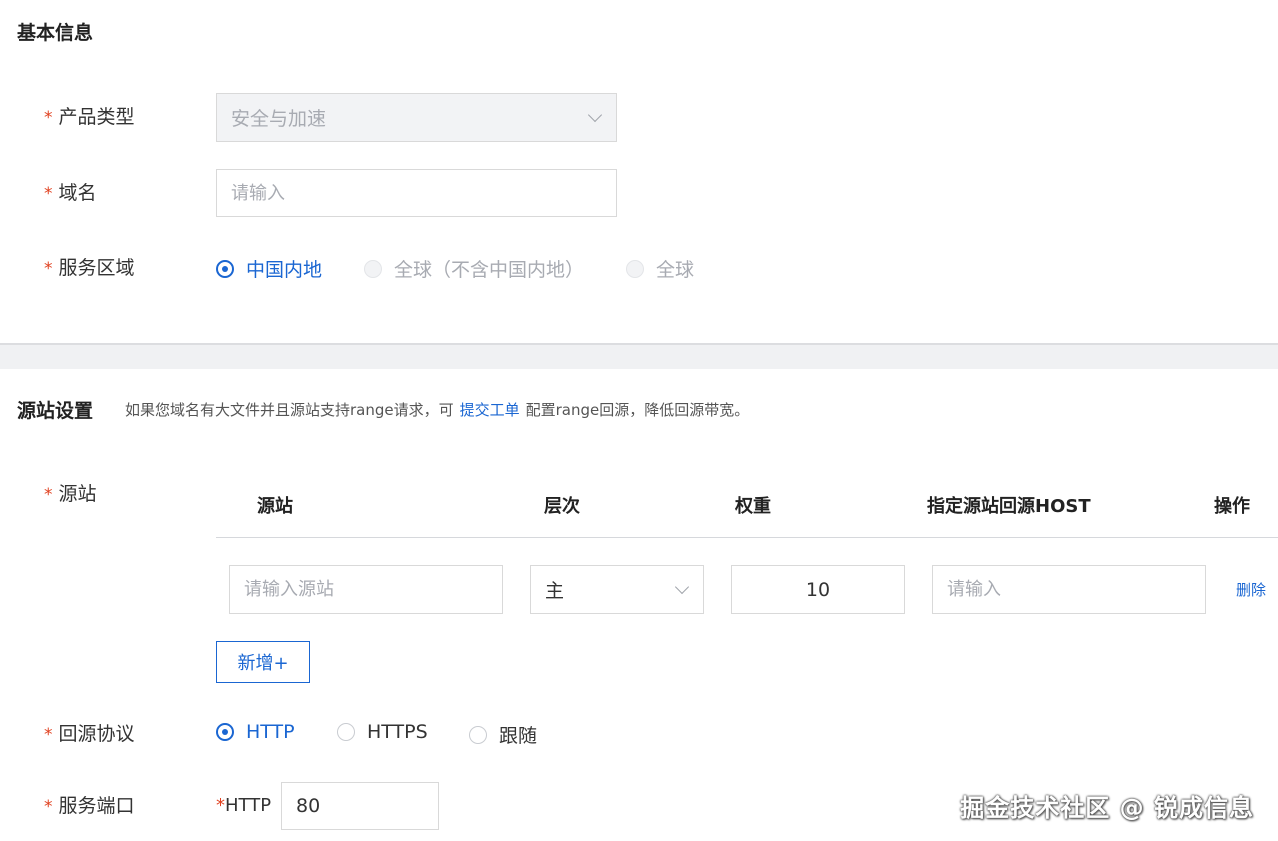 The width and height of the screenshot is (1278, 841). Describe the element at coordinates (489, 270) in the screenshot. I see `region-option-label: 全球（不含中国内地）` at that location.